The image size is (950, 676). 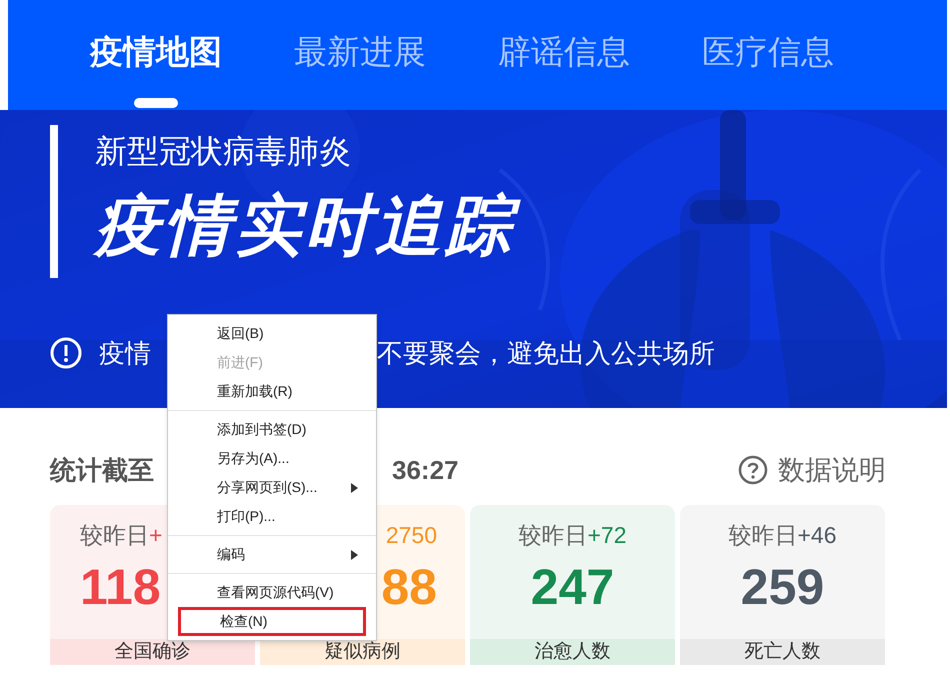 I want to click on tab: 疫情地图, so click(x=156, y=52).